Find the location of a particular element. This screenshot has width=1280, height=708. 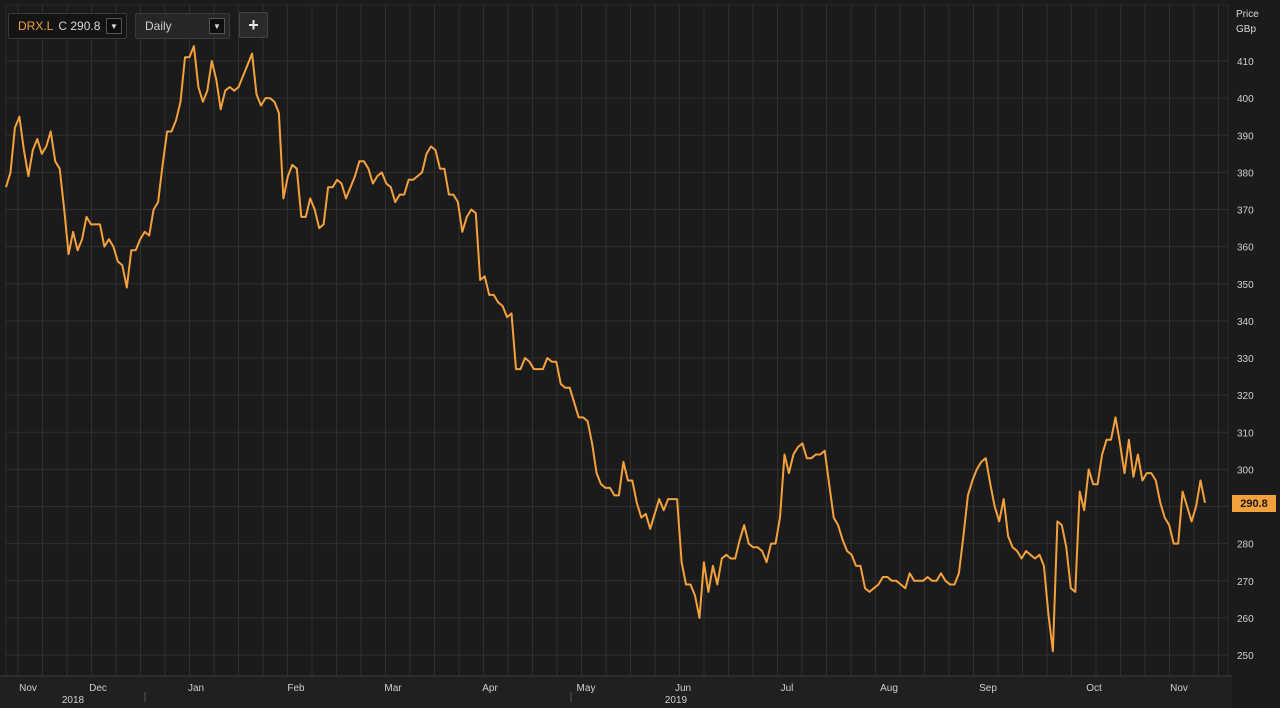

x-tick-label: Aug is located at coordinates (889, 688).